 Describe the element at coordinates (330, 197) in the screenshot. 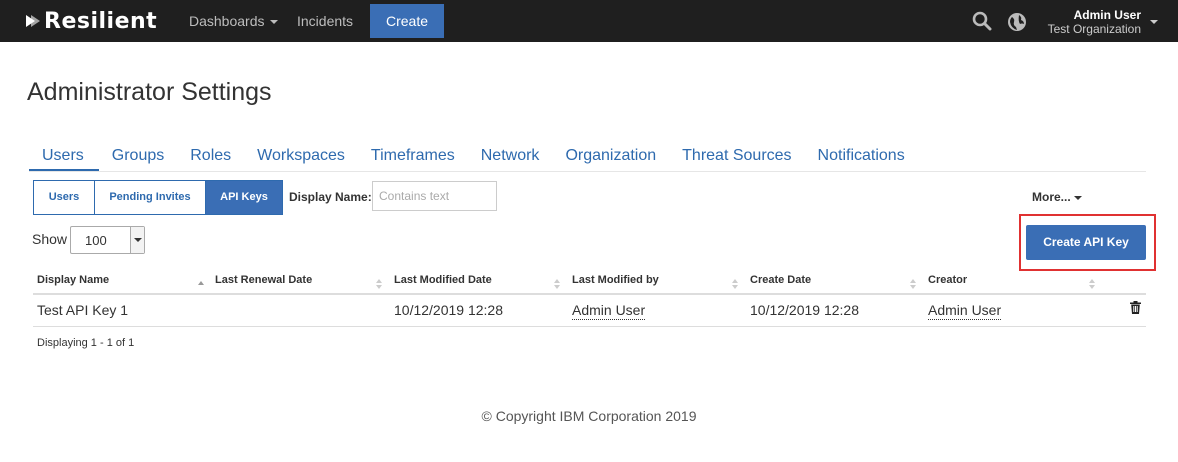

I see `display-name-filter-label: Display Name:` at that location.